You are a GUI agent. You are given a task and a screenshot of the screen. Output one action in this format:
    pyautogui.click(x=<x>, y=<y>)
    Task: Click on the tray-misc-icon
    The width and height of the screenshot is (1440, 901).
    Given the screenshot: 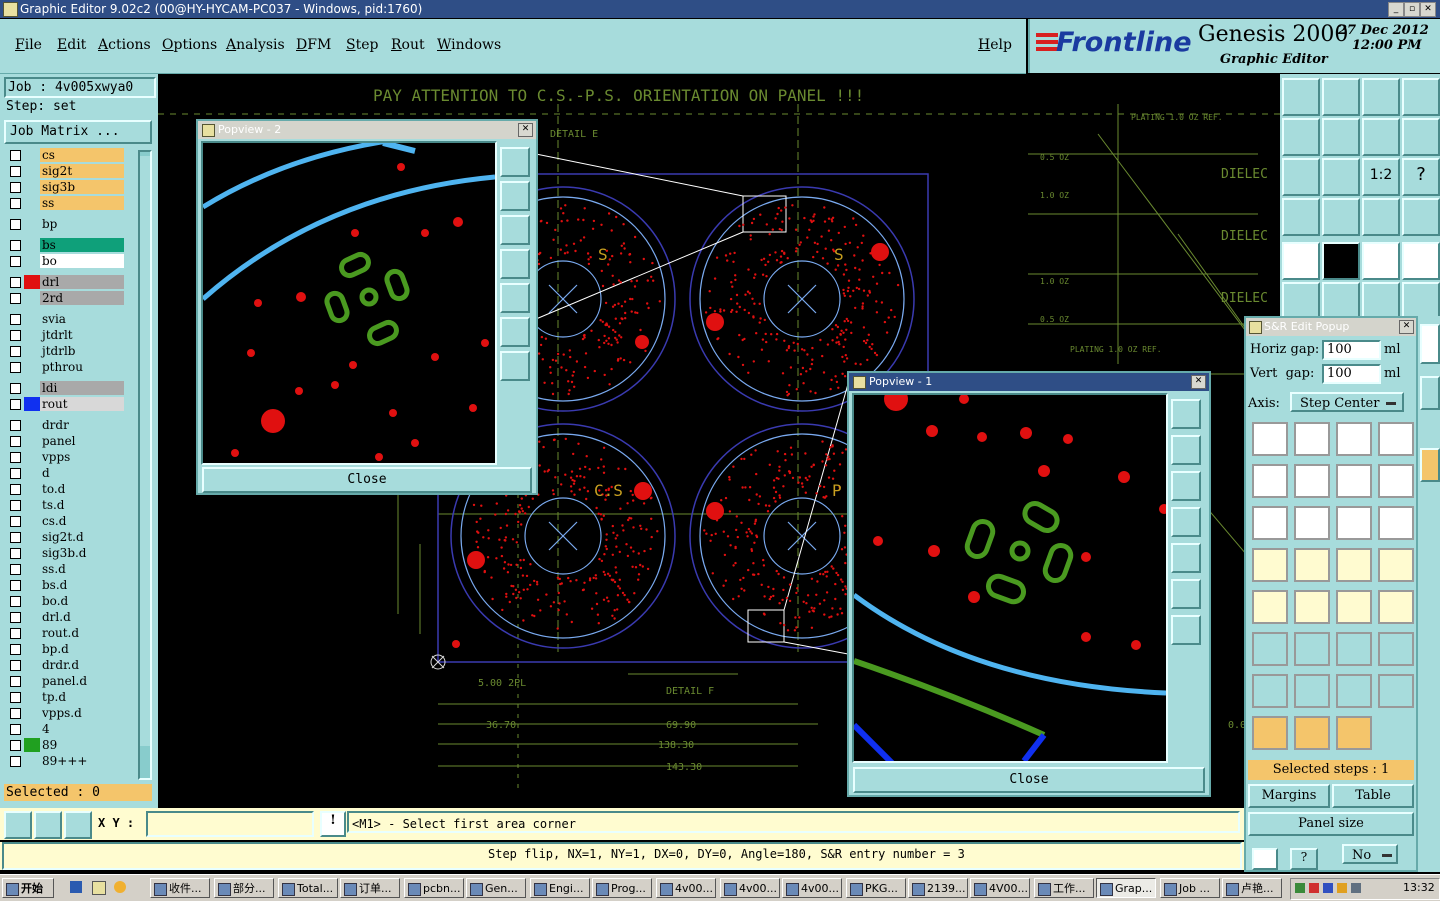 What is the action you would take?
    pyautogui.click(x=1356, y=888)
    